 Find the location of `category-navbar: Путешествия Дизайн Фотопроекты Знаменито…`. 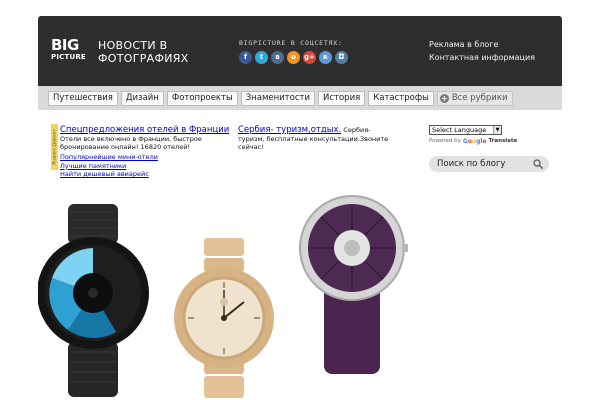

category-navbar: Путешествия Дизайн Фотопроекты Знаменито… is located at coordinates (300, 98).